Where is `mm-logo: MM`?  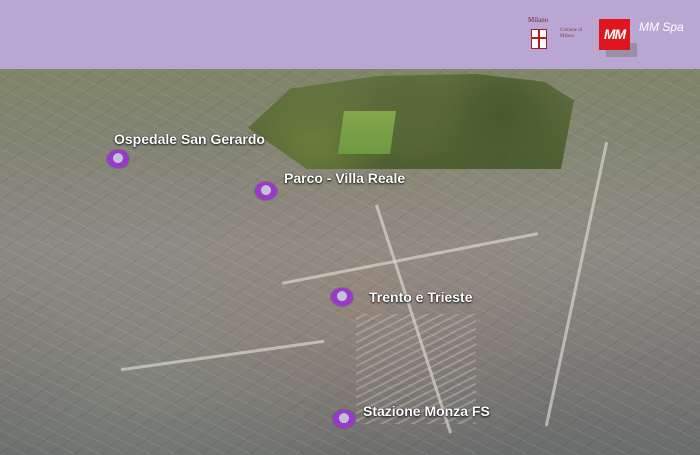
mm-logo: MM is located at coordinates (614, 34).